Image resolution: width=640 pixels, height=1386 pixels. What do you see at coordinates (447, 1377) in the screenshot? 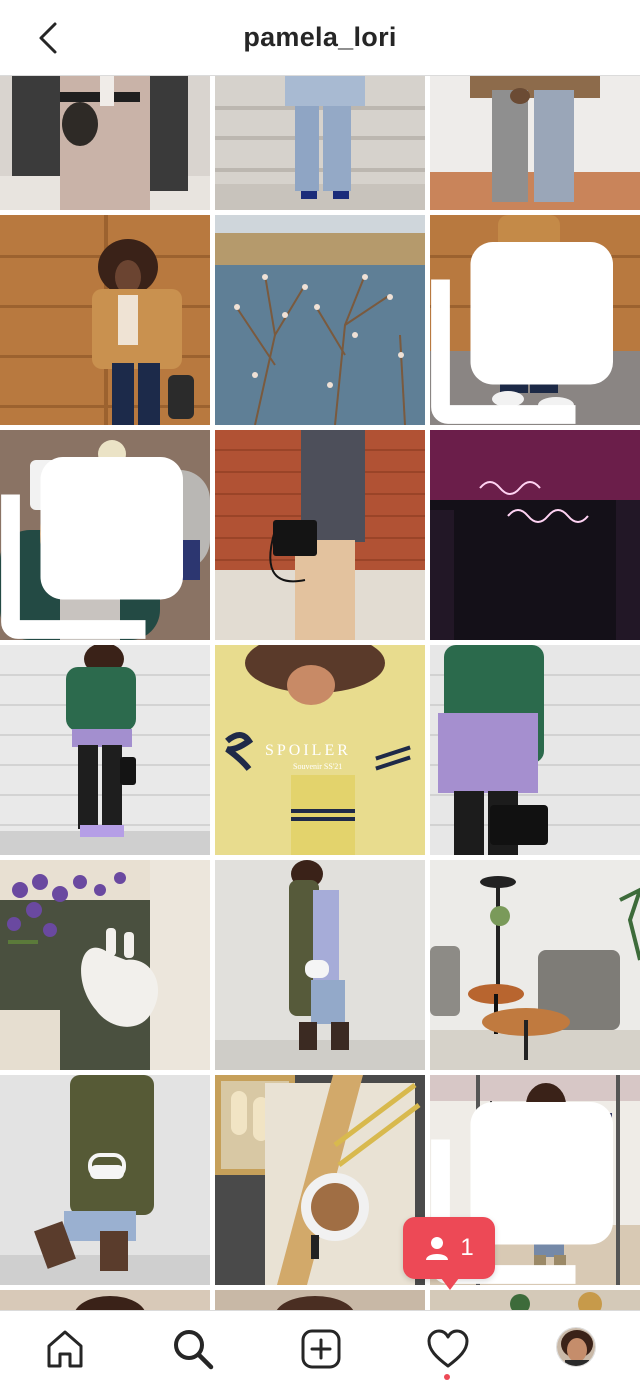
I see `activity-unread-dot` at bounding box center [447, 1377].